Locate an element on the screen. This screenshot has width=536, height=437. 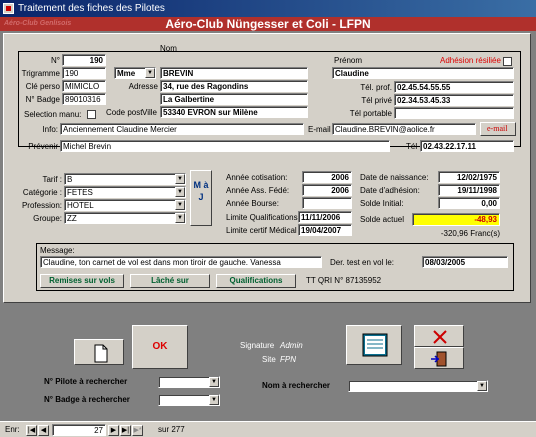
adhesion-label: Date d'adhésion: is located at coordinates (390, 190).